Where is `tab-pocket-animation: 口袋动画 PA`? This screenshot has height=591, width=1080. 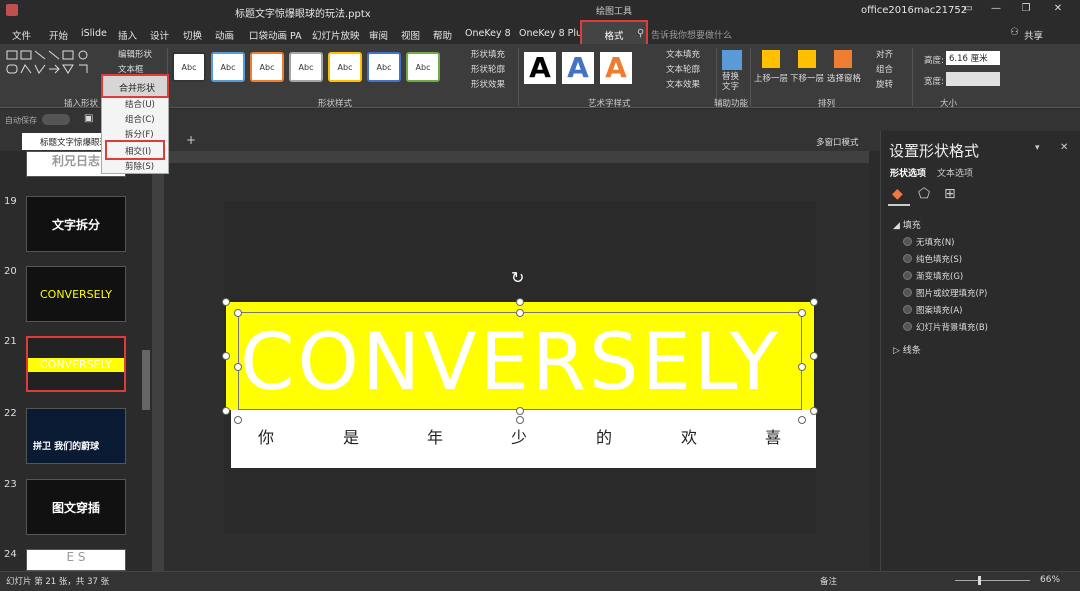
tab-pocket-animation: 口袋动画 PA is located at coordinates (275, 35).